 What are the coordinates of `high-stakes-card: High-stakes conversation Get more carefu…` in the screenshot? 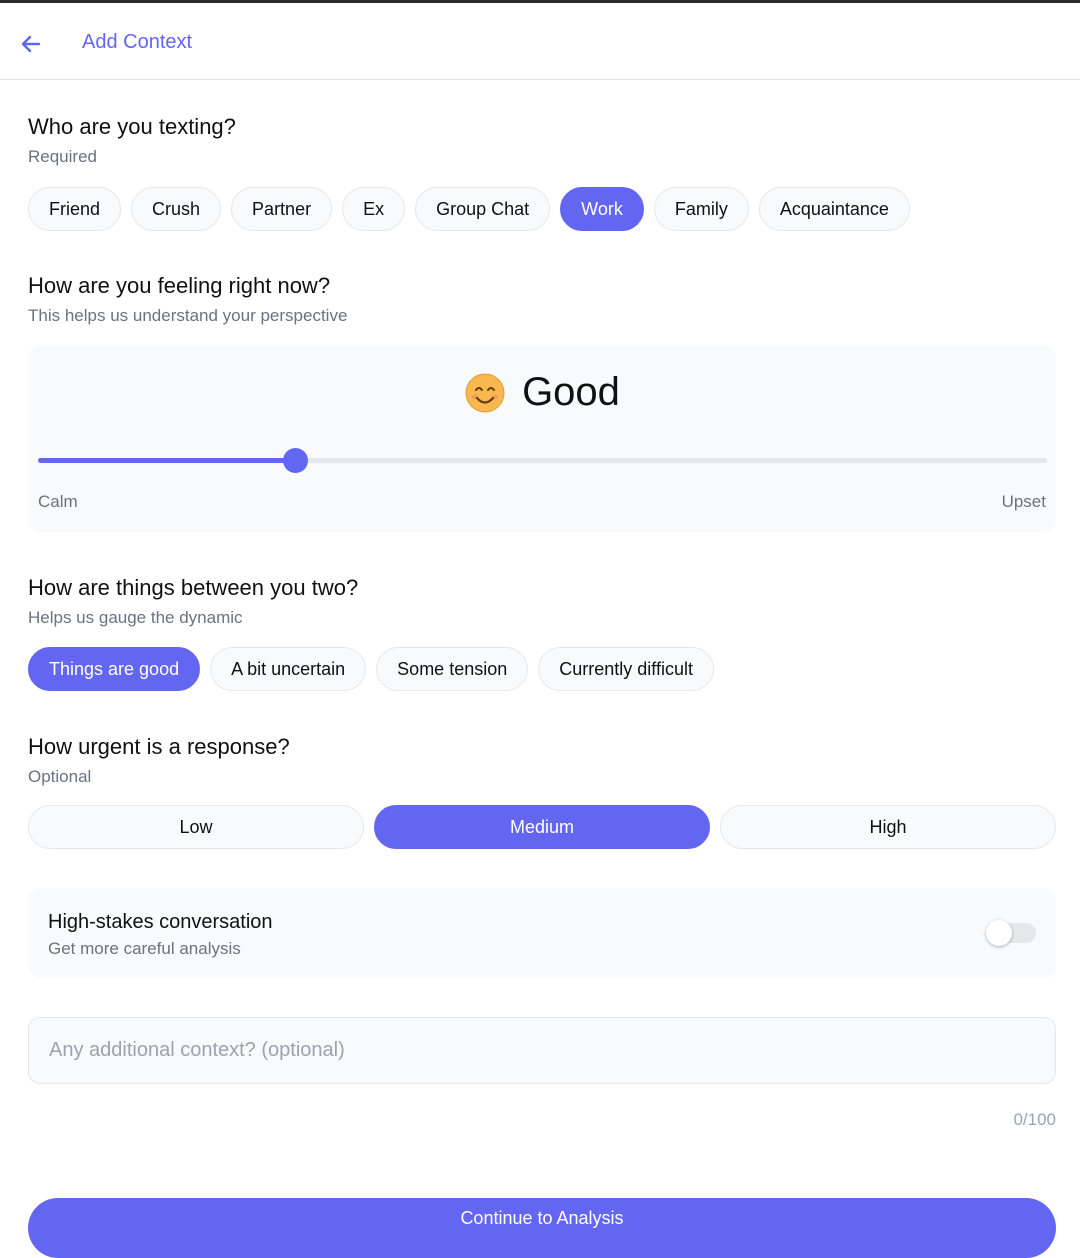 It's located at (542, 933).